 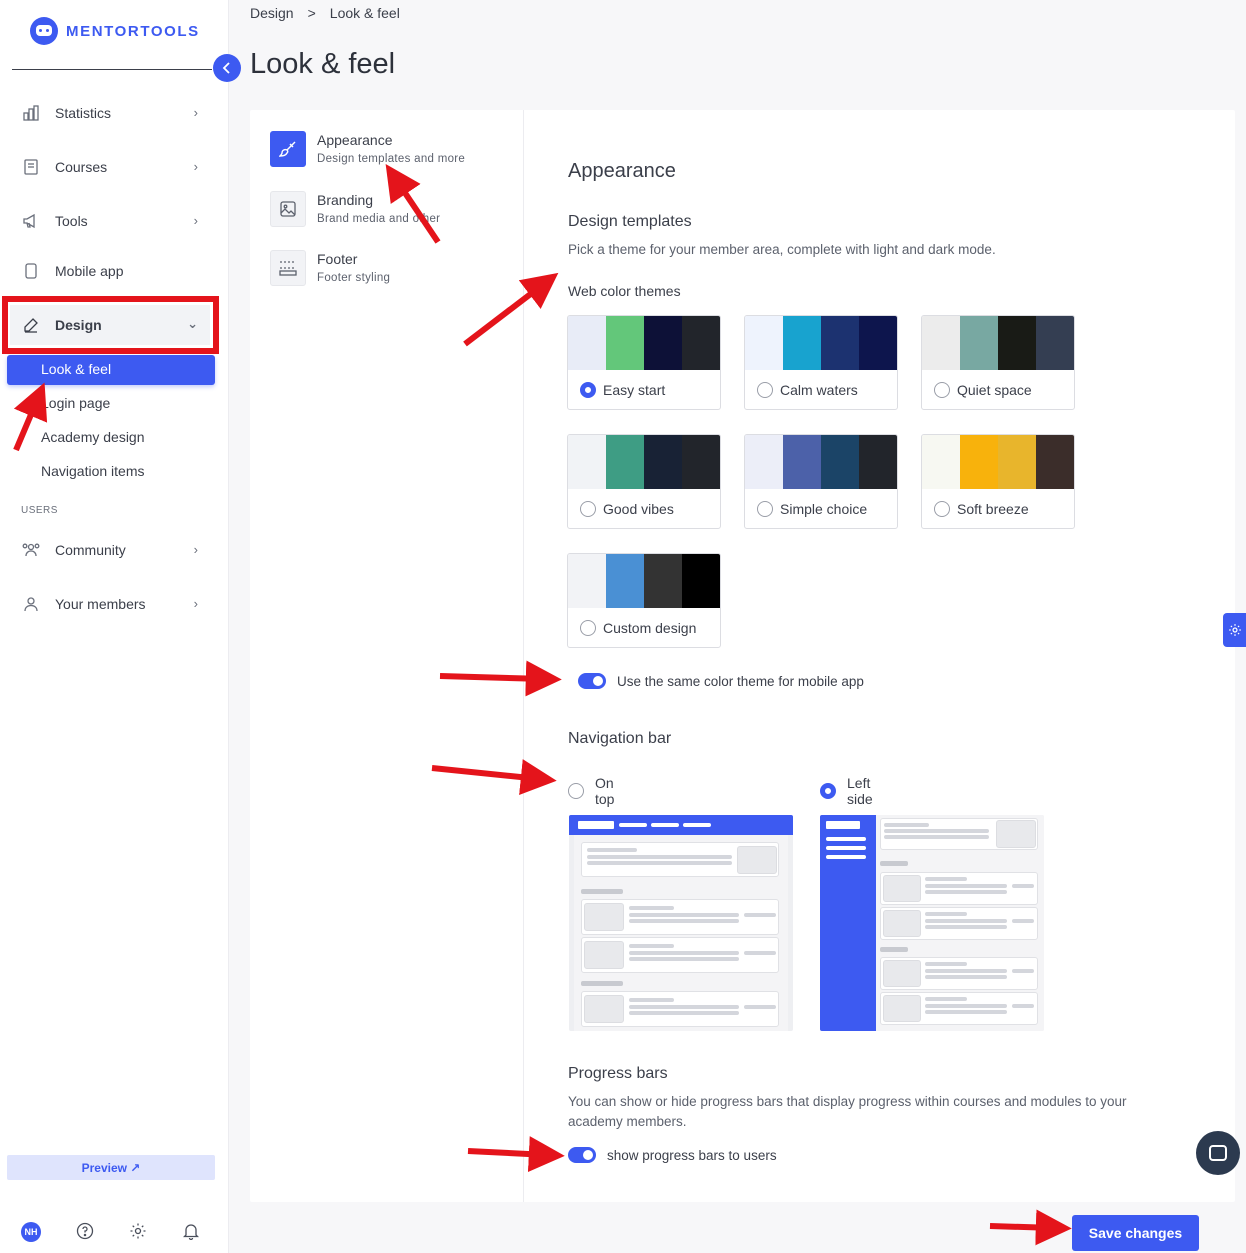 What do you see at coordinates (681, 923) in the screenshot?
I see `nav-preview-top` at bounding box center [681, 923].